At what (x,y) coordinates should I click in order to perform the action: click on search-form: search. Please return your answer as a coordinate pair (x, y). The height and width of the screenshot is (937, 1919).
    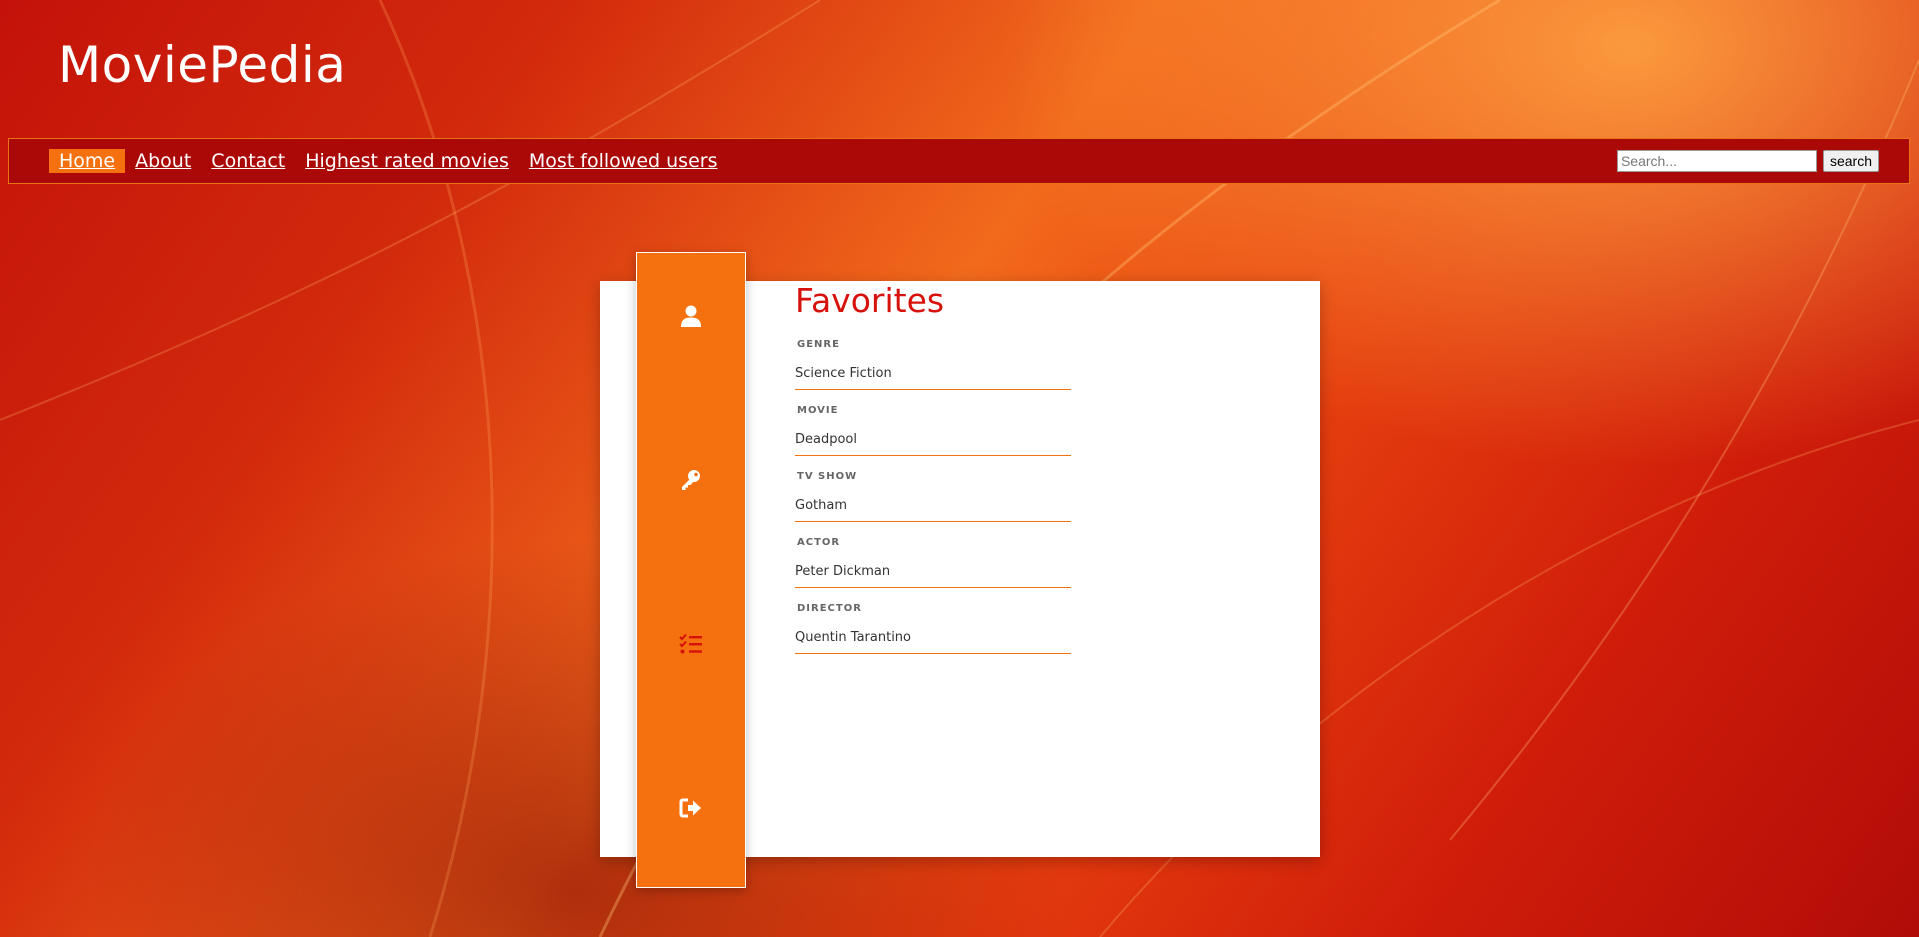
    Looking at the image, I should click on (1747, 161).